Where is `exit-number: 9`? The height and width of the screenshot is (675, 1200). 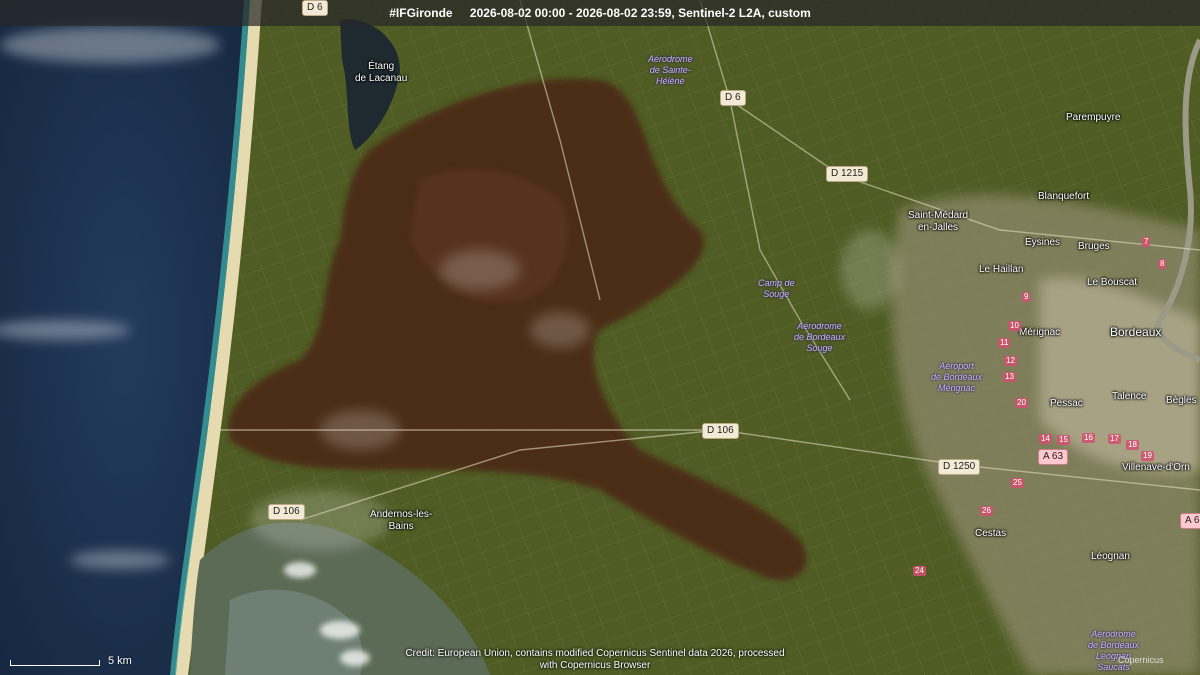
exit-number: 9 is located at coordinates (1026, 297).